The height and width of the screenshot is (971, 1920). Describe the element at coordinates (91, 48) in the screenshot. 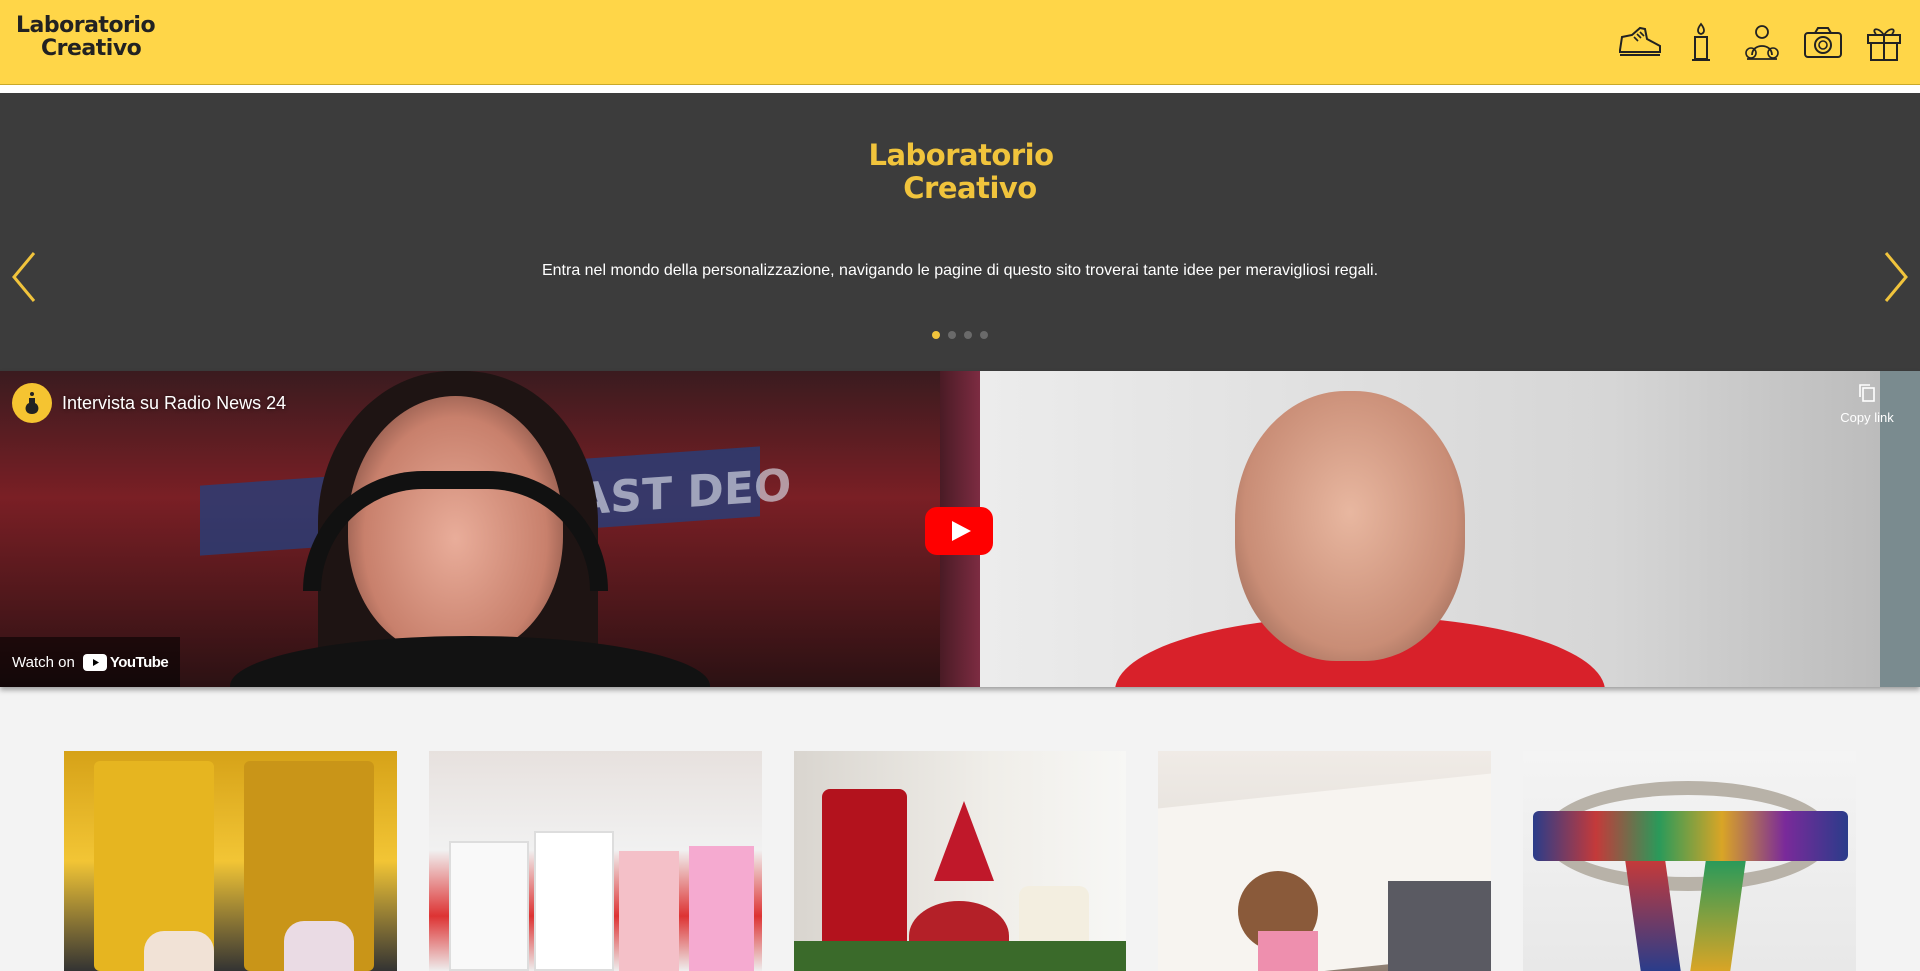

I see `logo-line-2: Creativo` at that location.